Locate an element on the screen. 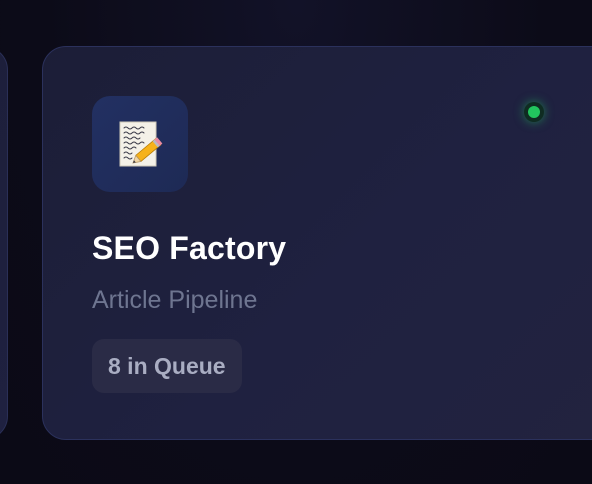  memo-with-pencil-icon is located at coordinates (141, 144).